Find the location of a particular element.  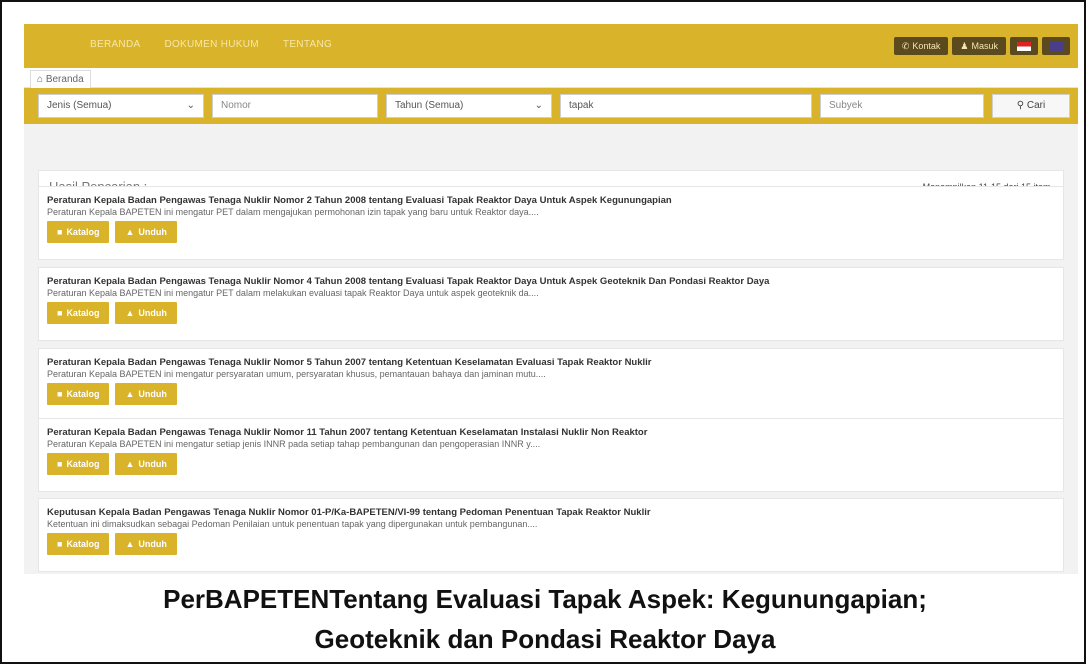

phone-icon: ✆ is located at coordinates (905, 46).